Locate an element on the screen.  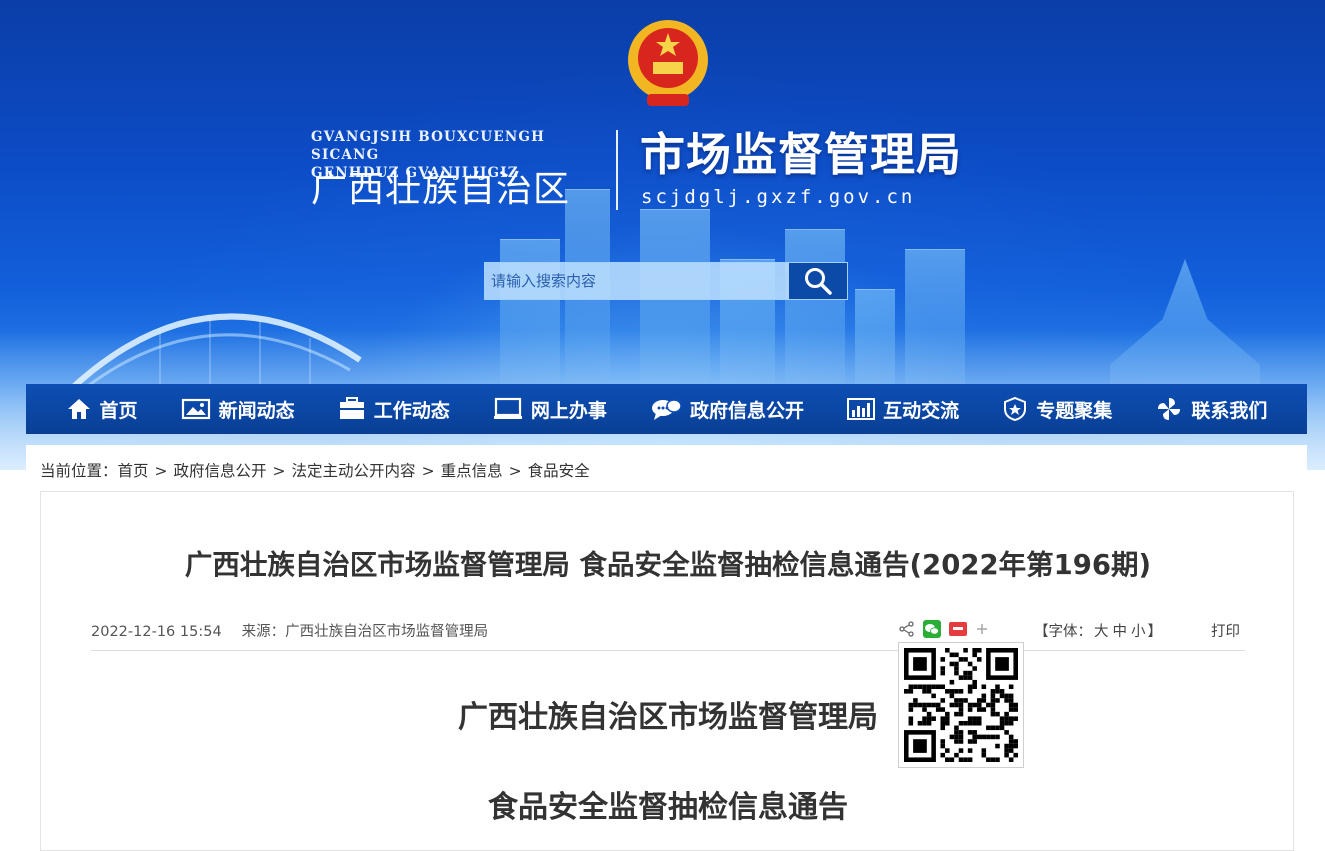
nav-item-news: 新闻动态 is located at coordinates (238, 409).